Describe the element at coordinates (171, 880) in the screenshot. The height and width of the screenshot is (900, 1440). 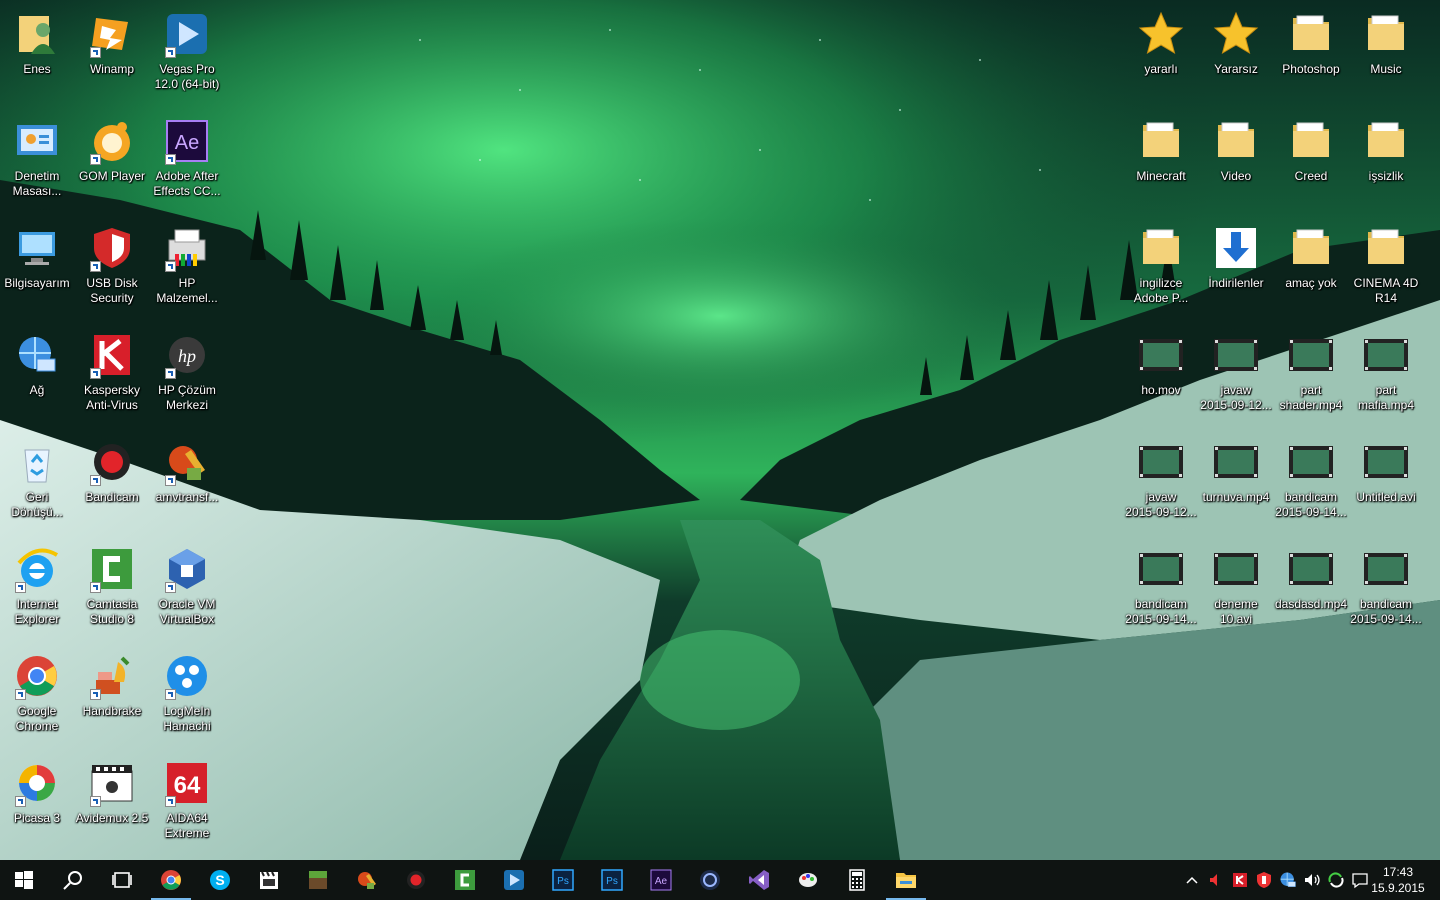
I see `chrome-taskbar-button` at that location.